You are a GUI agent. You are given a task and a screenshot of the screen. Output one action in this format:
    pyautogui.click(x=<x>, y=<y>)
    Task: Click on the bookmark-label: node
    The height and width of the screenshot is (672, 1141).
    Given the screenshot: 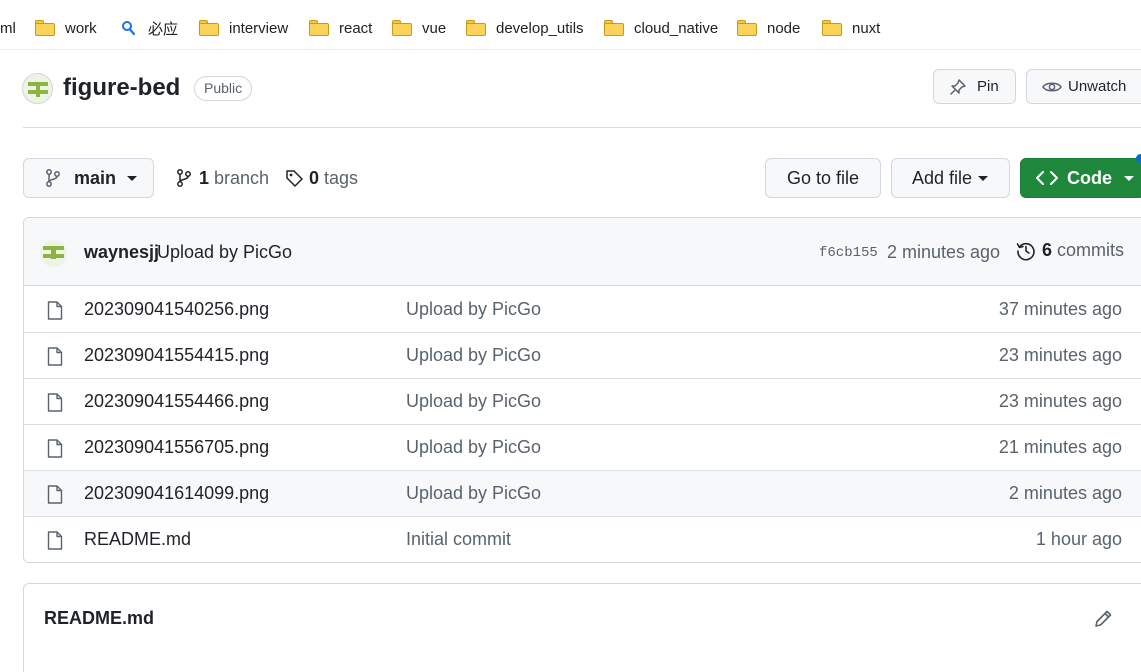 What is the action you would take?
    pyautogui.click(x=784, y=28)
    